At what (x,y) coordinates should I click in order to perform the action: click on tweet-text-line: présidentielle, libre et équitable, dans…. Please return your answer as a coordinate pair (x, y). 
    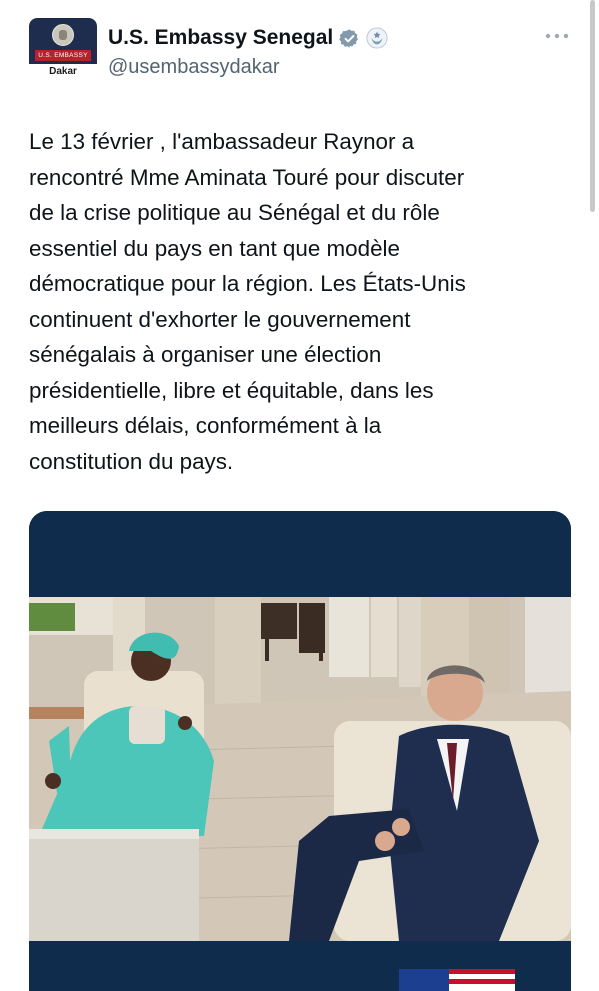
    Looking at the image, I should click on (231, 390).